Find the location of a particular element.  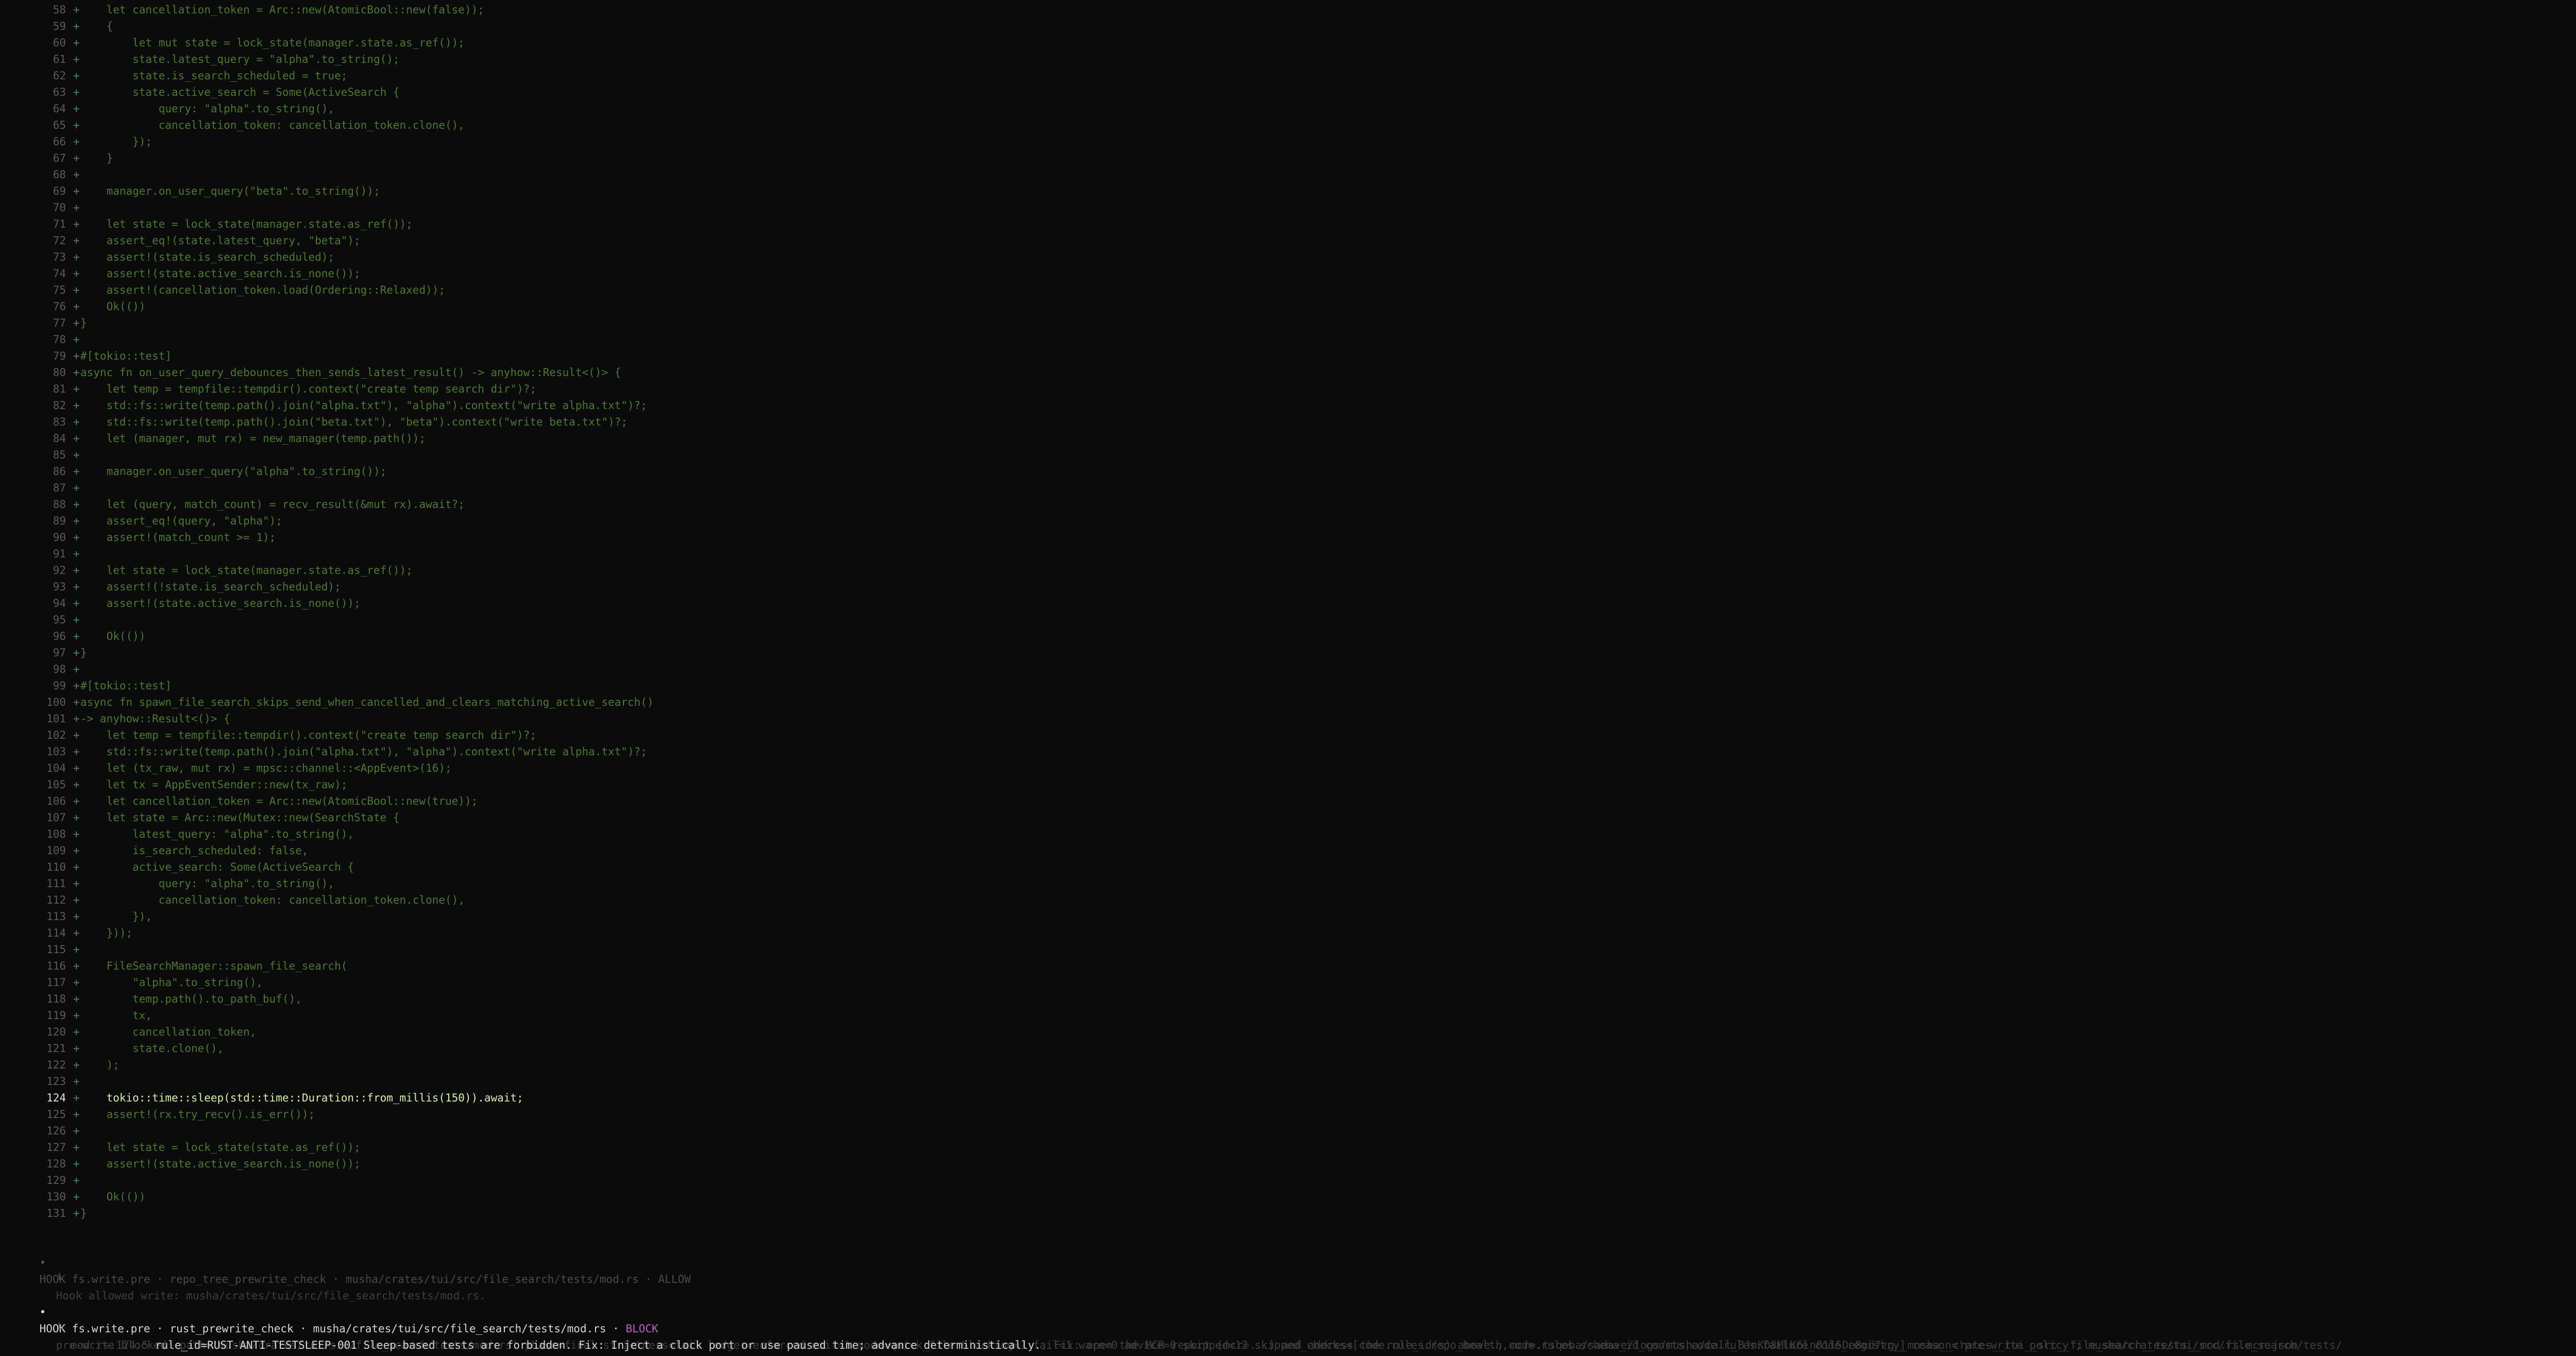

line-number: 68 is located at coordinates (59, 174).